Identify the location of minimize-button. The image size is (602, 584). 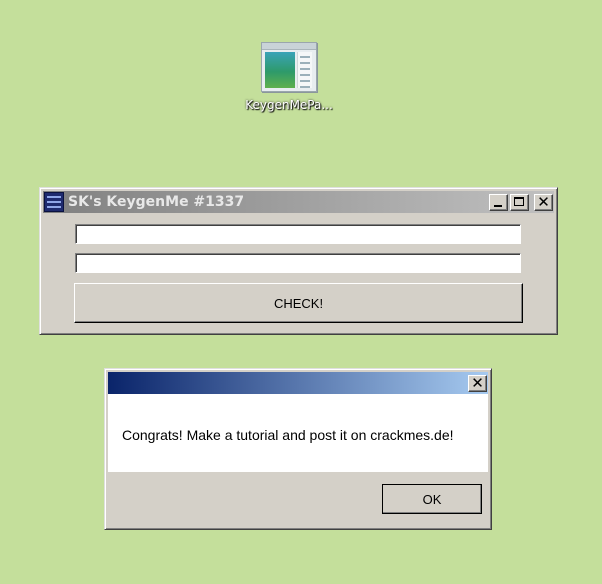
(498, 202).